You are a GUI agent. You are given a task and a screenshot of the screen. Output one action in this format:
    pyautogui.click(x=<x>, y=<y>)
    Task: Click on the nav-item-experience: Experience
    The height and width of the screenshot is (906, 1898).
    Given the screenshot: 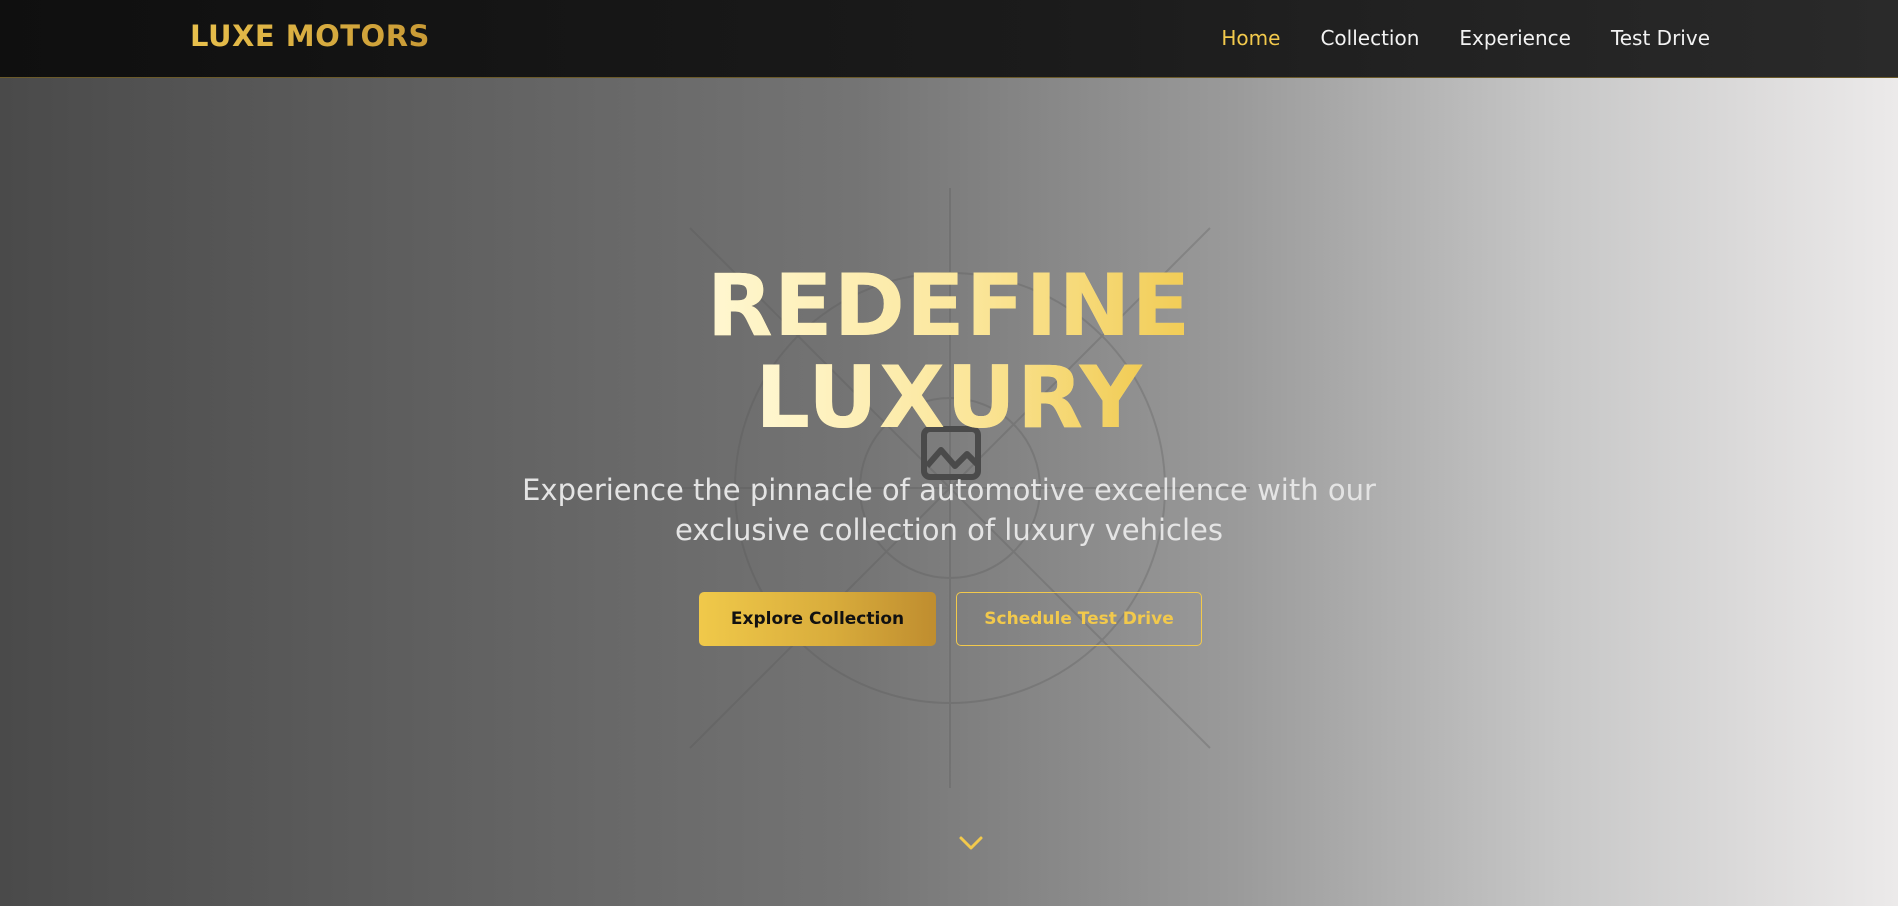 What is the action you would take?
    pyautogui.click(x=1515, y=38)
    